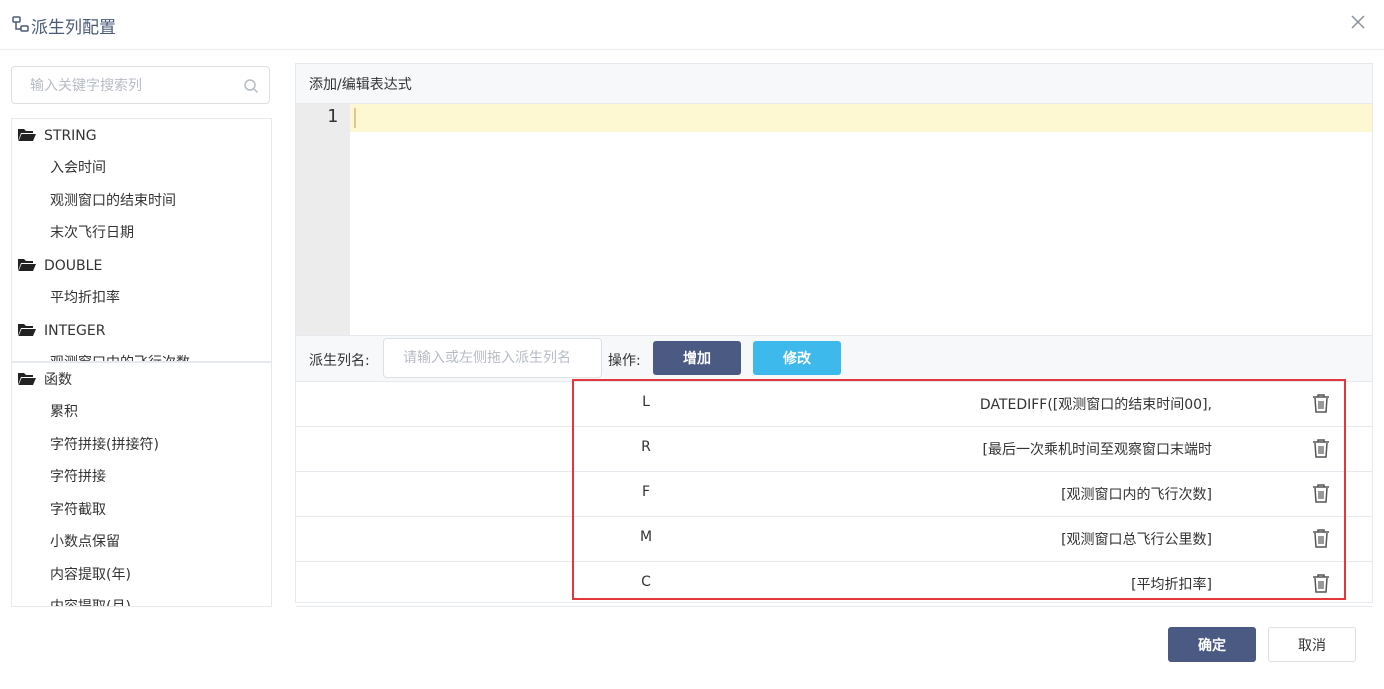  Describe the element at coordinates (78, 168) in the screenshot. I see `tree-item: 入会时间` at that location.